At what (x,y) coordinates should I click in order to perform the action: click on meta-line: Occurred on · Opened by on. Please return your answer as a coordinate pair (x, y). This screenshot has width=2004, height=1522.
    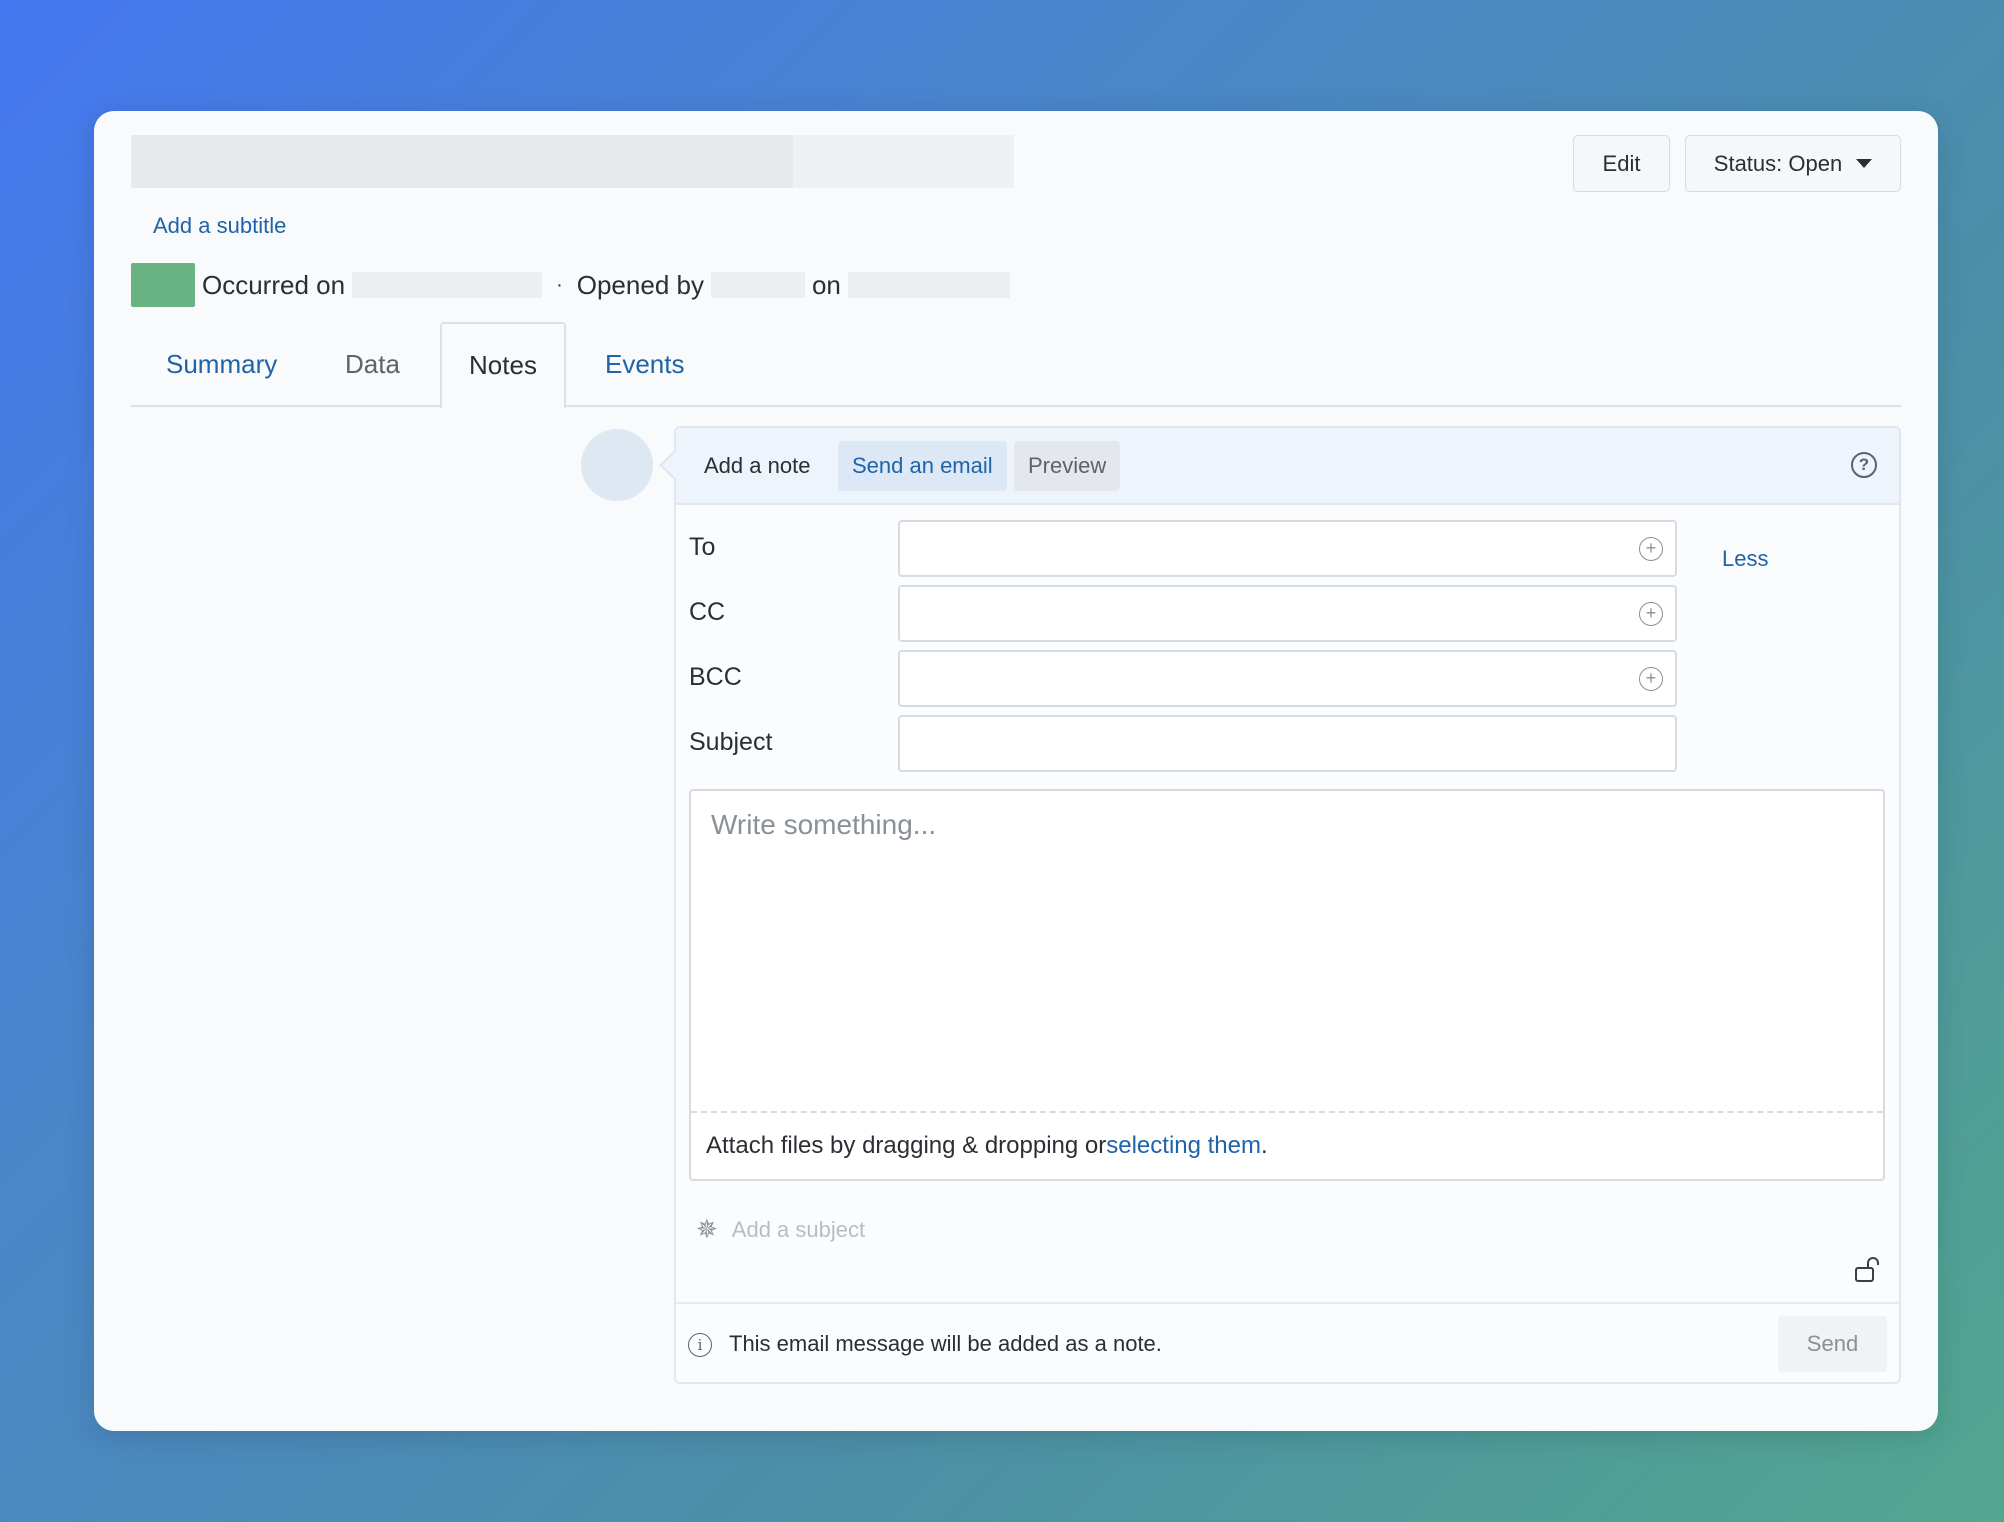
    Looking at the image, I should click on (570, 285).